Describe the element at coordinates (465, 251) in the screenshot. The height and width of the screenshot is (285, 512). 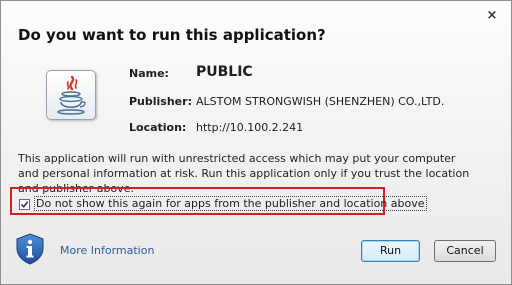
I see `cancel-button: Cancel` at that location.